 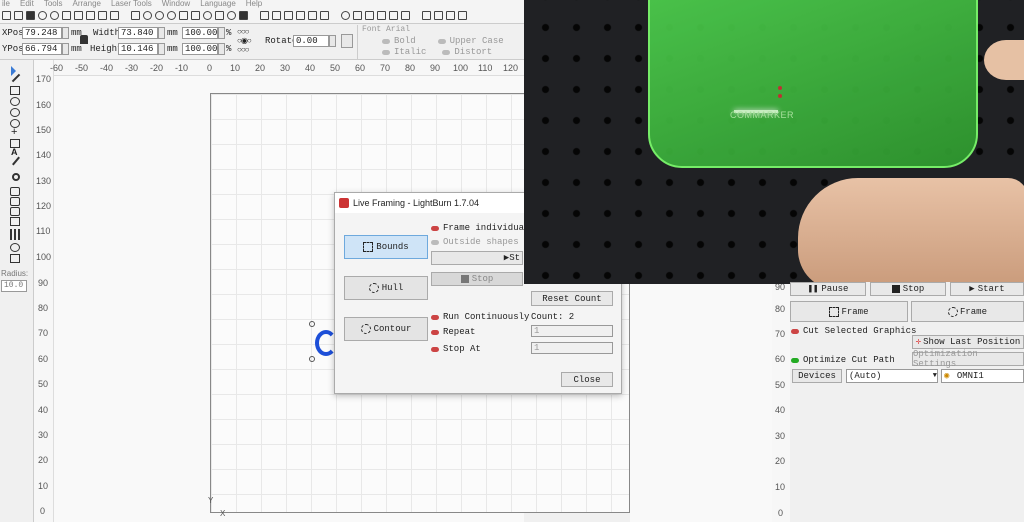 What do you see at coordinates (53, 4) in the screenshot?
I see `menu-tools: Tools` at bounding box center [53, 4].